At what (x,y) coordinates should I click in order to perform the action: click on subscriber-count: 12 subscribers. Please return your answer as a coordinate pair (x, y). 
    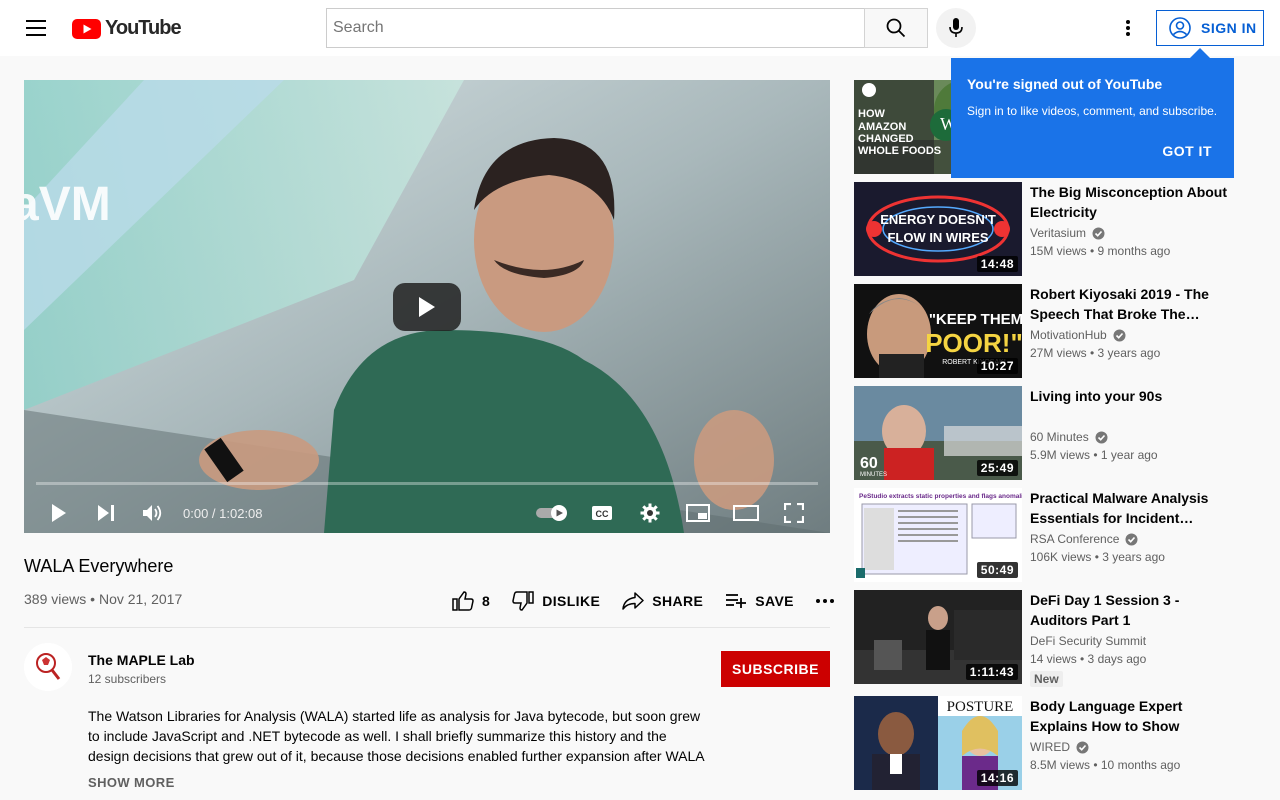
    Looking at the image, I should click on (127, 679).